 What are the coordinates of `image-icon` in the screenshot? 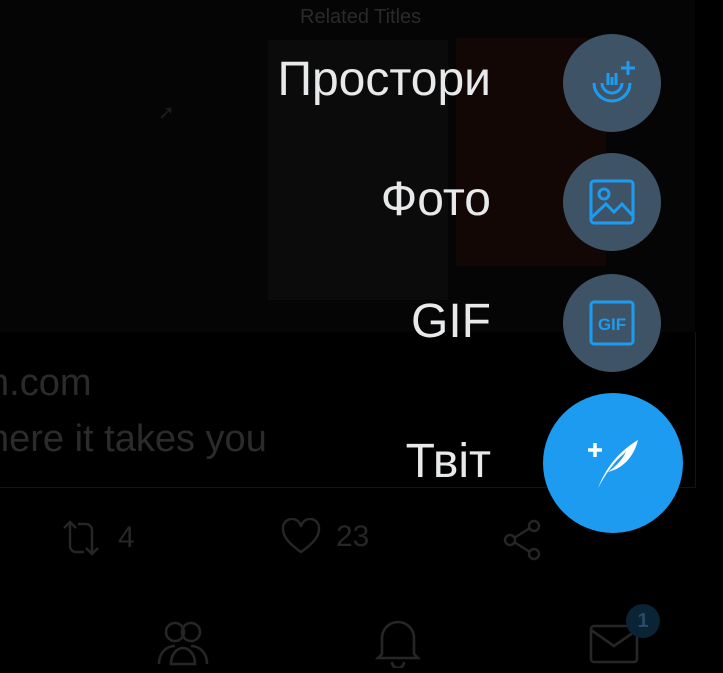 It's located at (612, 202).